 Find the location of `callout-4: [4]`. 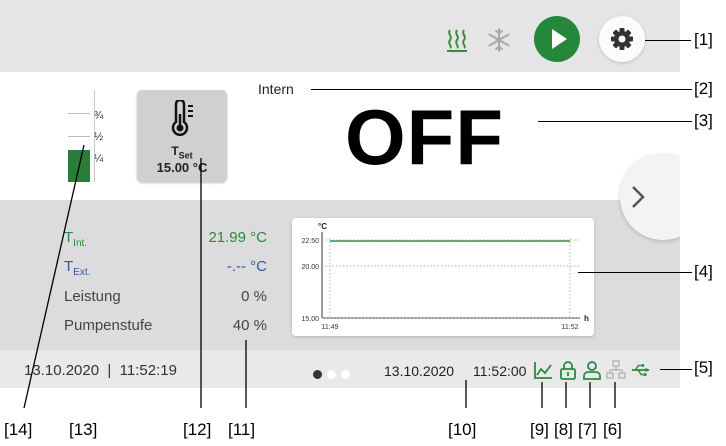

callout-4: [4] is located at coordinates (703, 271).